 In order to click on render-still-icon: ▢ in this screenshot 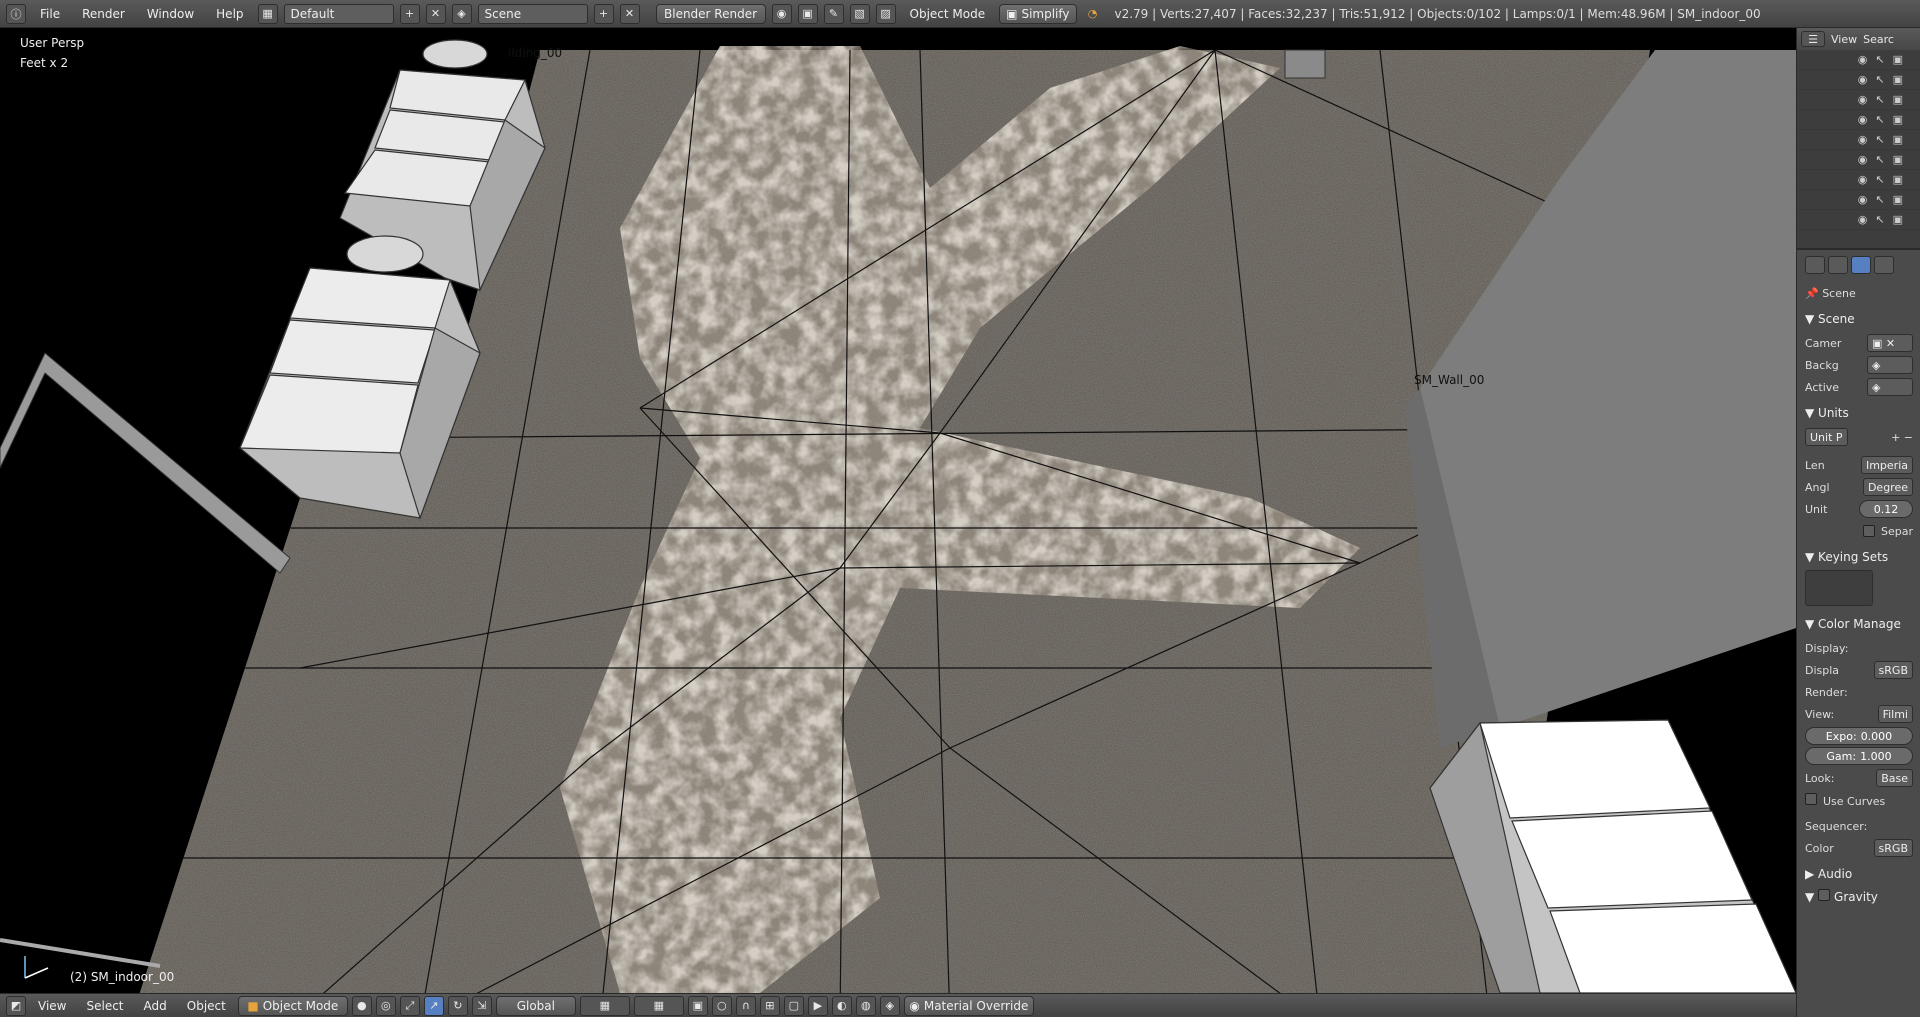, I will do `click(793, 1005)`.